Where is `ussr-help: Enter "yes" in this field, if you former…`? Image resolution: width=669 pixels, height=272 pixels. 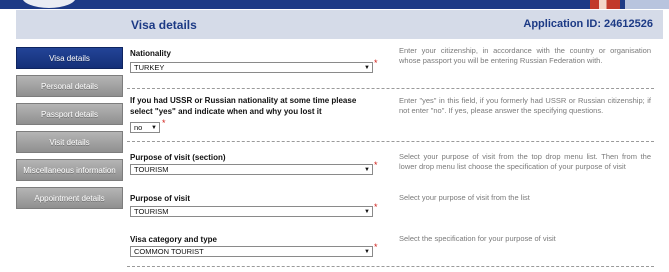 ussr-help: Enter "yes" in this field, if you former… is located at coordinates (525, 105).